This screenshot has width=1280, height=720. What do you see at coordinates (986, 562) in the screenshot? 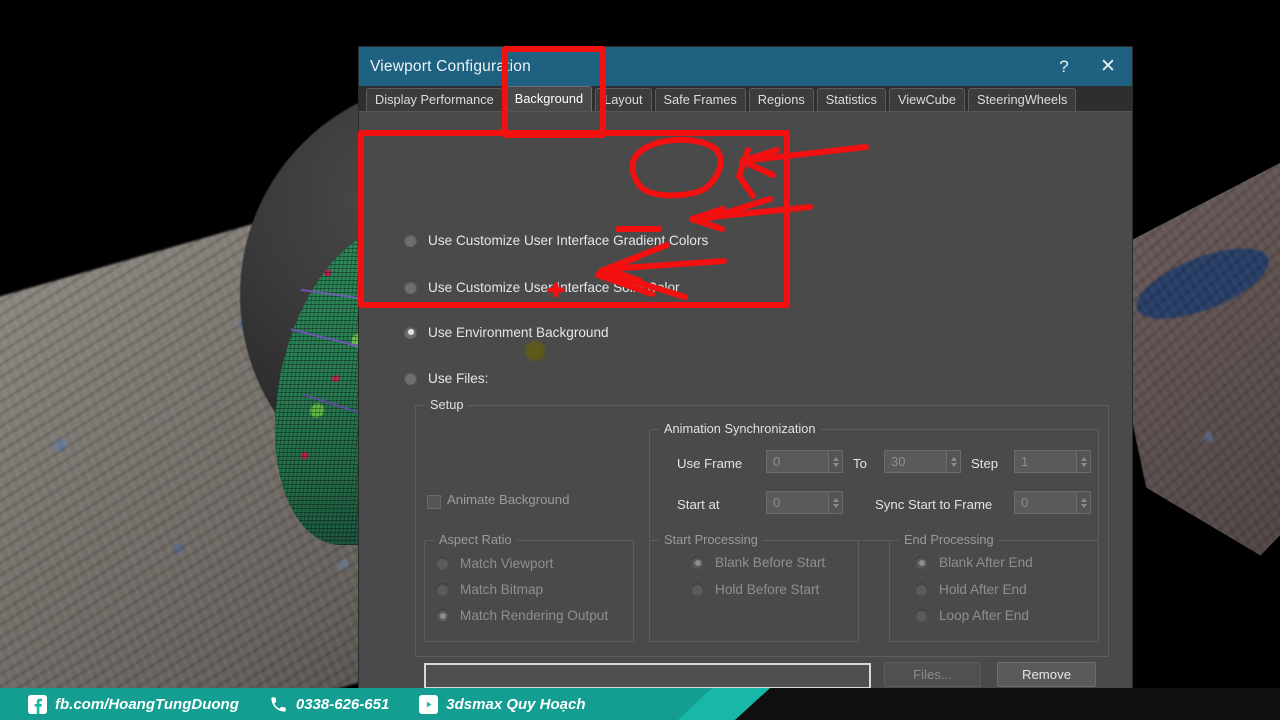
I see `radio-label: Blank After End` at bounding box center [986, 562].